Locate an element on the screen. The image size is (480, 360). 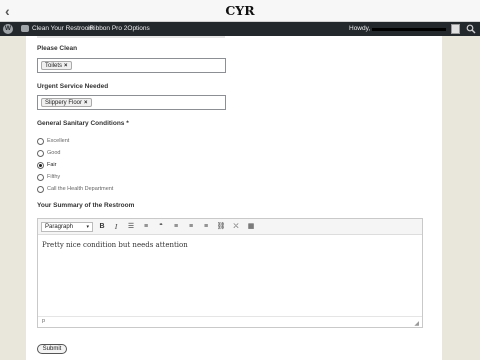
radio-label-excellent: Excellent is located at coordinates (58, 141).